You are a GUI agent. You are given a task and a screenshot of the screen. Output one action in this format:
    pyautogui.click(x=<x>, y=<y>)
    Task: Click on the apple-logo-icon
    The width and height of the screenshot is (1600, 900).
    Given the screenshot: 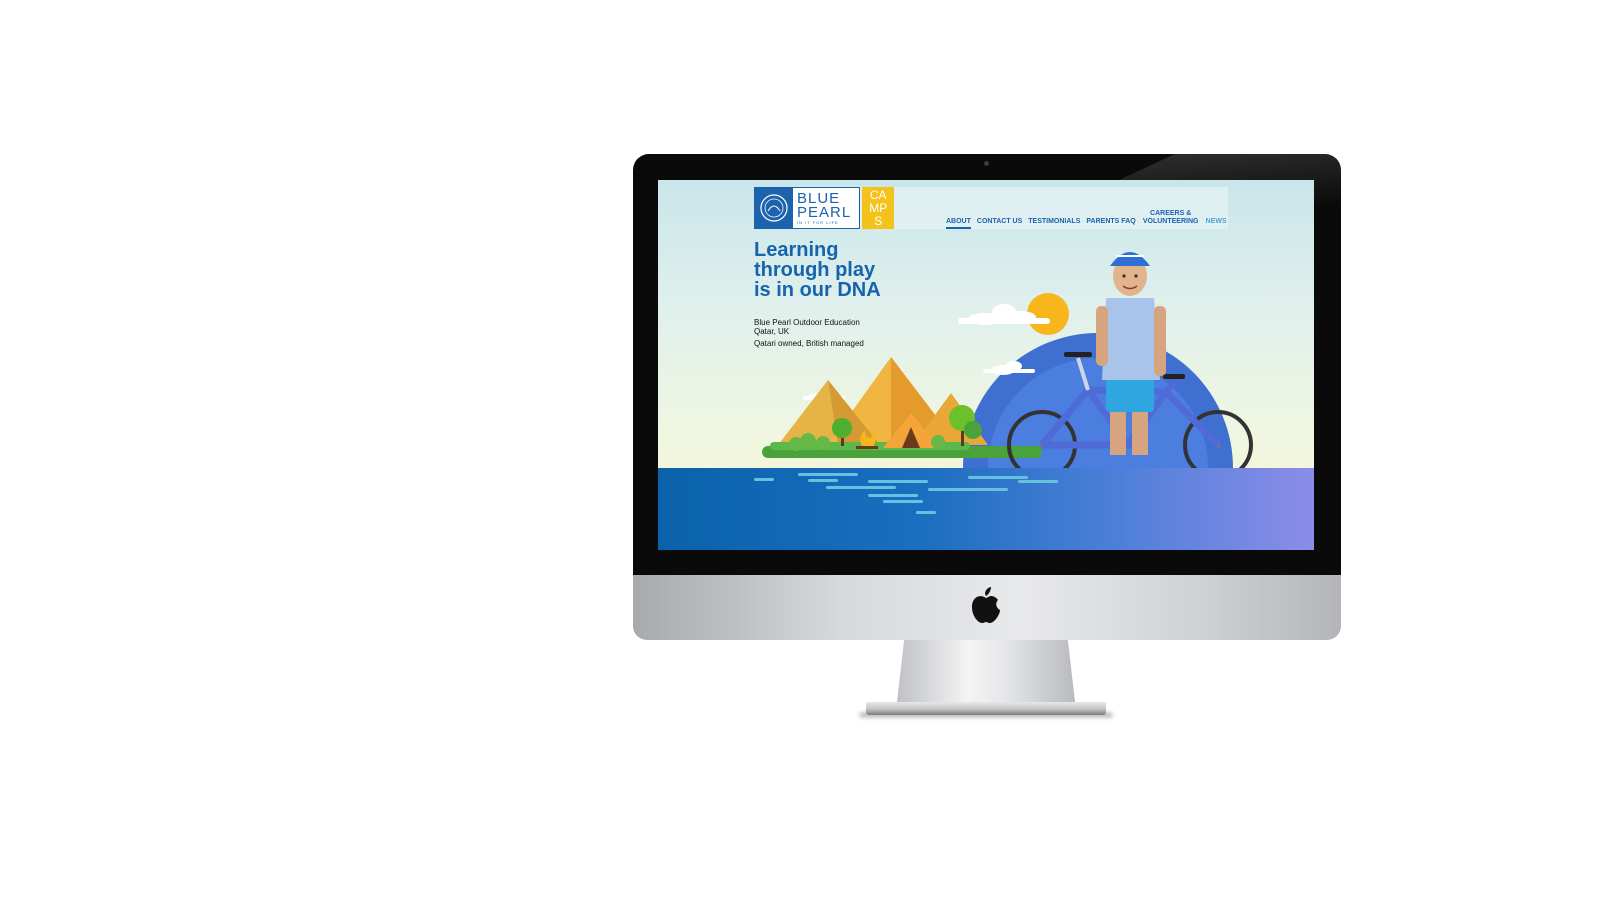 What is the action you would take?
    pyautogui.click(x=986, y=605)
    